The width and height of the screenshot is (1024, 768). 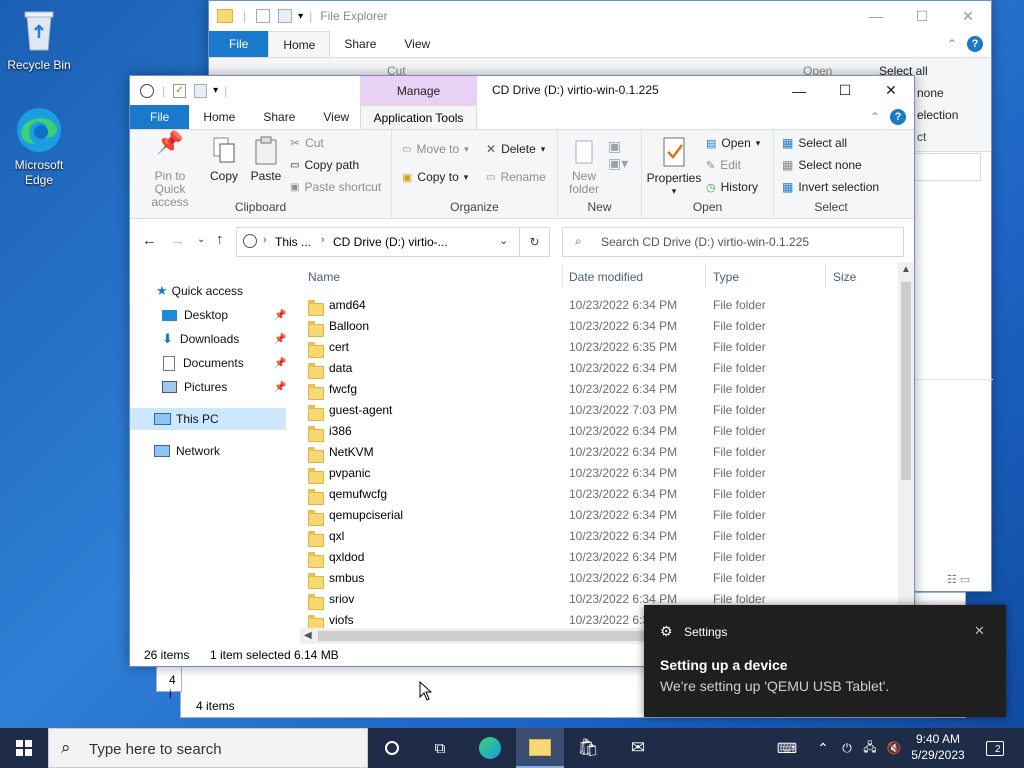 What do you see at coordinates (208, 748) in the screenshot?
I see `taskbar-search-box: ⌕ Type here to search` at bounding box center [208, 748].